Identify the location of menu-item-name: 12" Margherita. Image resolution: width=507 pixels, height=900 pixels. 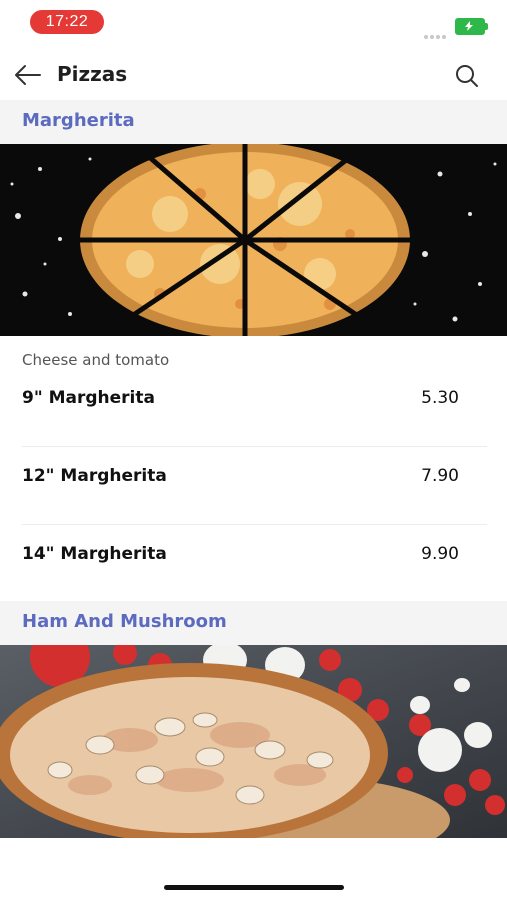
(94, 476).